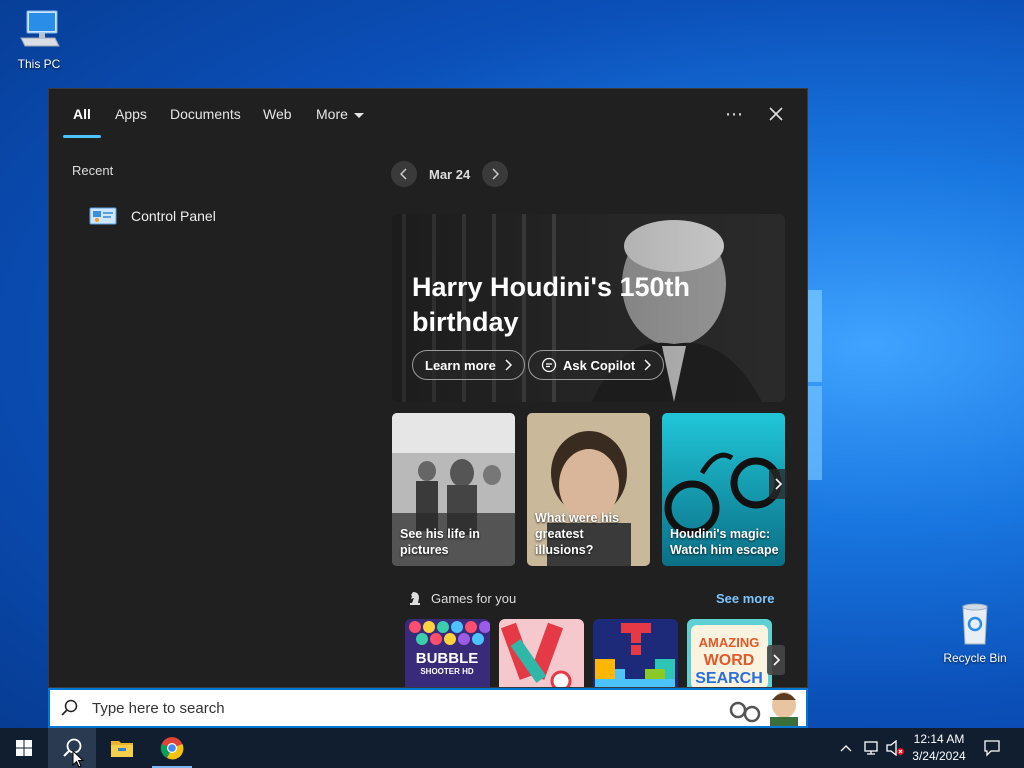 The image size is (1024, 768). I want to click on ask-copilot-label: Ask Copilot, so click(599, 365).